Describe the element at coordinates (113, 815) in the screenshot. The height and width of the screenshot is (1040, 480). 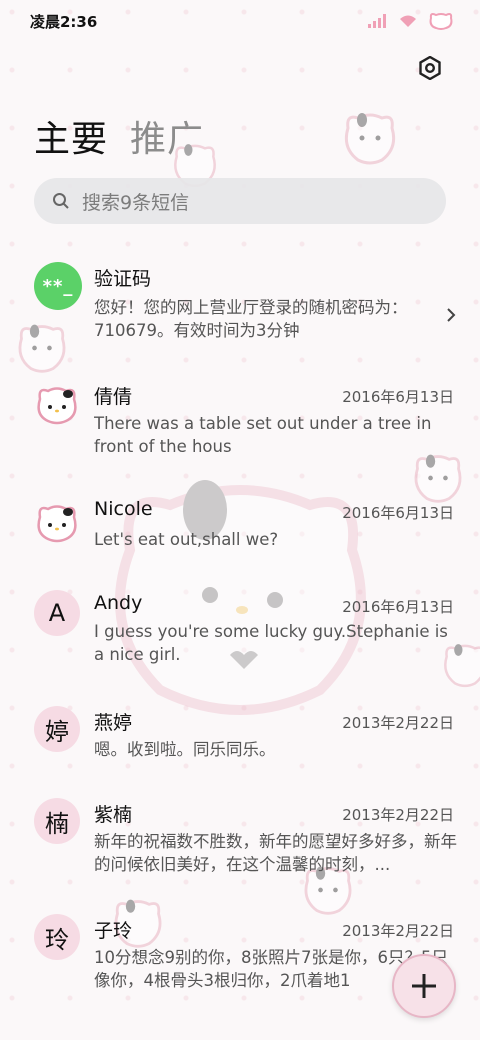
I see `contact-name: 紫楠` at that location.